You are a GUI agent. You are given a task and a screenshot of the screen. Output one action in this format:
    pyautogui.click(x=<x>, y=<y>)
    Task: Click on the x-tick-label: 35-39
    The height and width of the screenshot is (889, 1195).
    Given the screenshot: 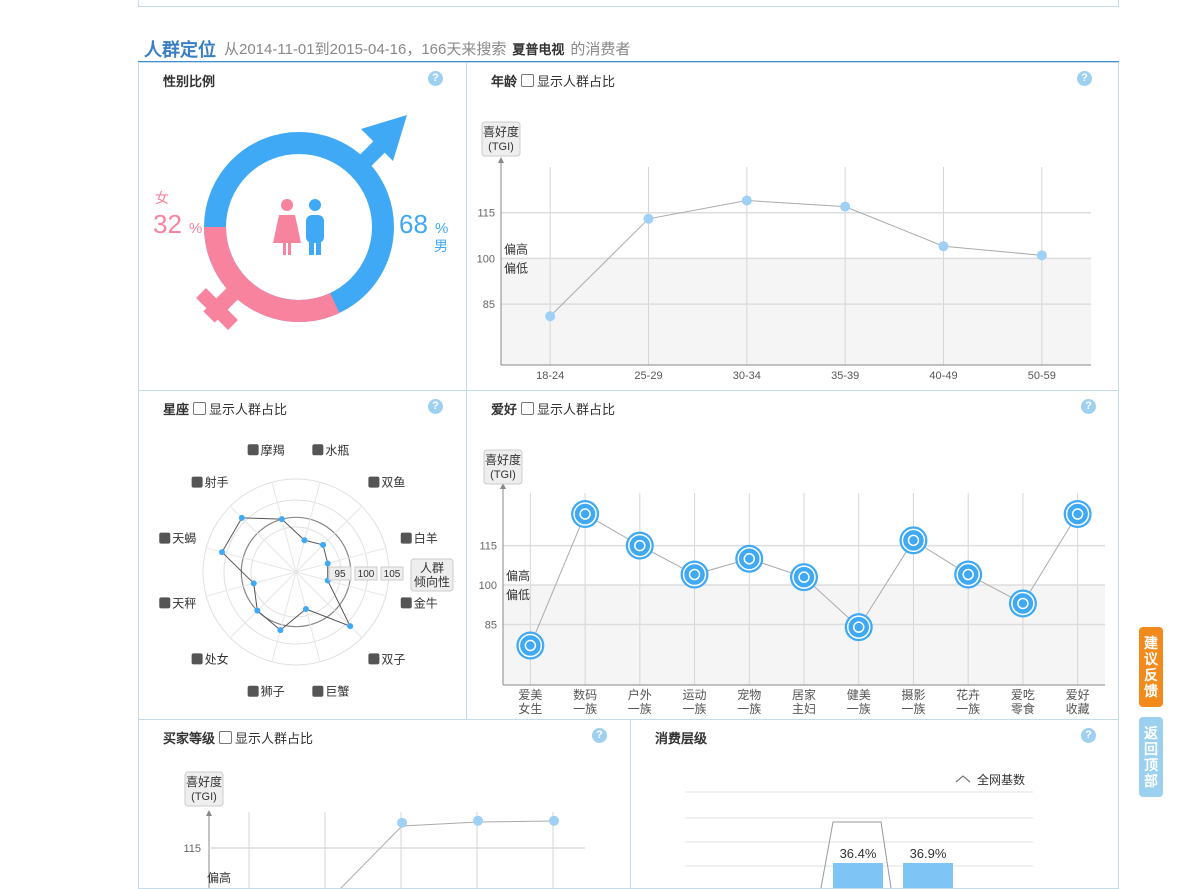 What is the action you would take?
    pyautogui.click(x=845, y=376)
    